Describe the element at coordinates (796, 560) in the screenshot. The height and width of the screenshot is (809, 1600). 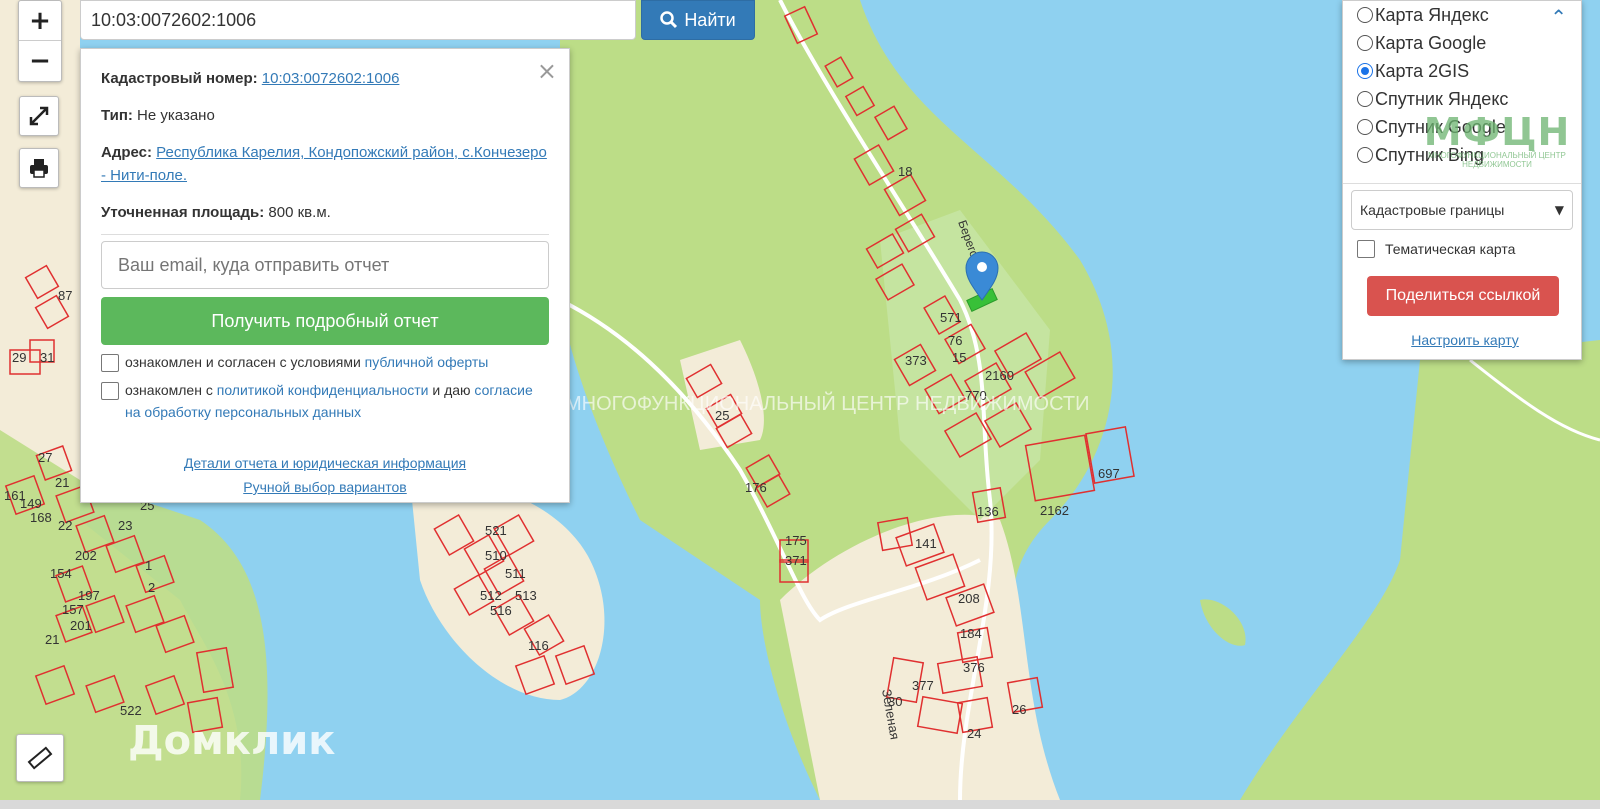
I see `parcel-number-label: 371` at that location.